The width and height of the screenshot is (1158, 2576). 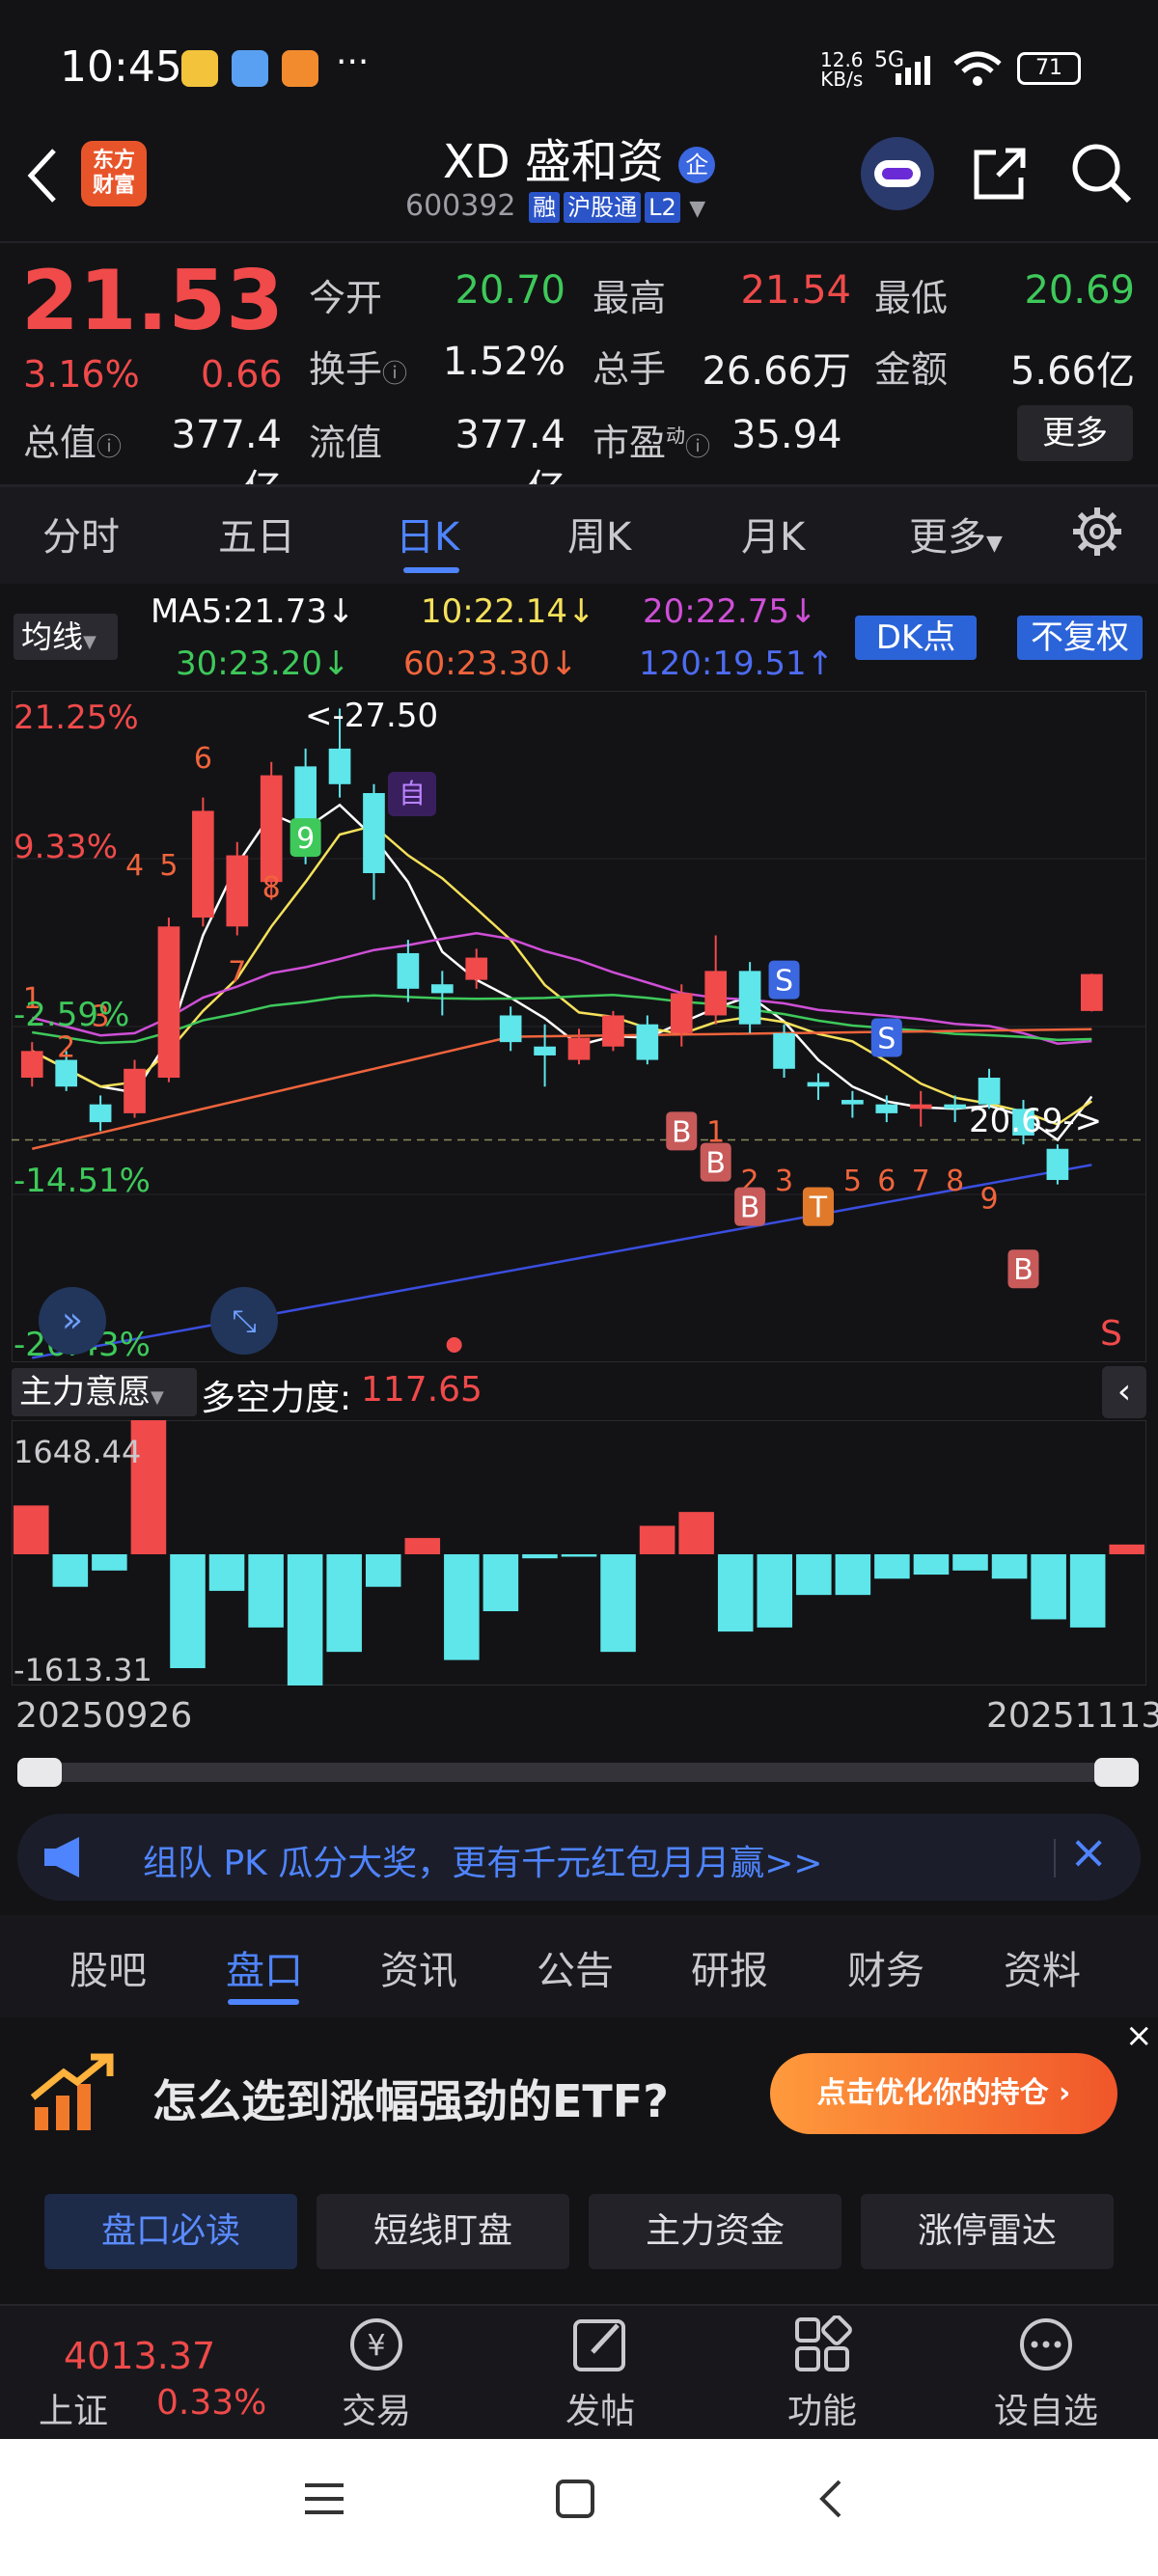 What do you see at coordinates (715, 2231) in the screenshot?
I see `segment-main-capital: 主力资金` at bounding box center [715, 2231].